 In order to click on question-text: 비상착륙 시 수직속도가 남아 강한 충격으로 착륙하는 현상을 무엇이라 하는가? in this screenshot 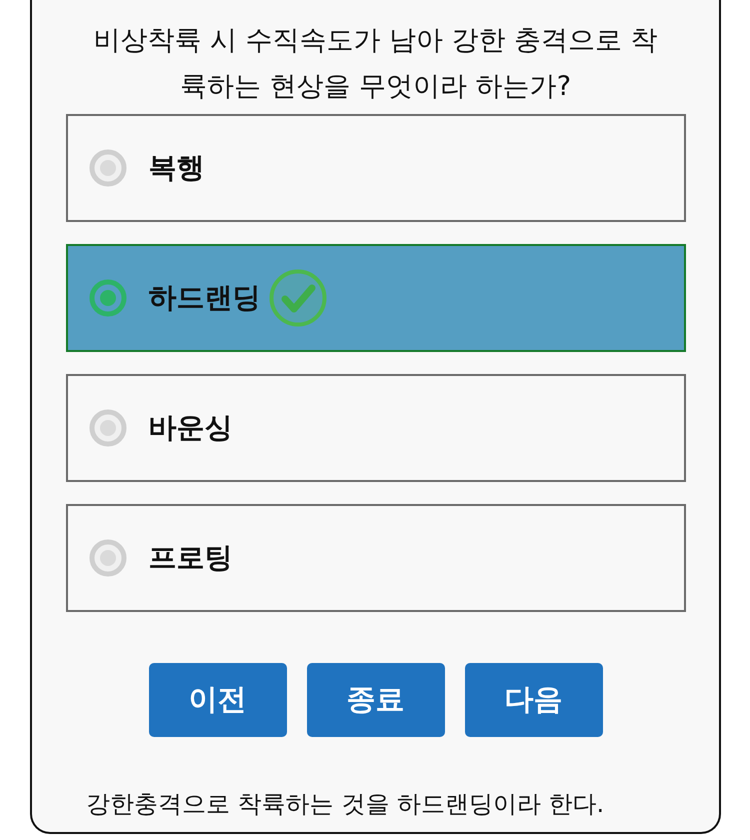, I will do `click(375, 64)`.